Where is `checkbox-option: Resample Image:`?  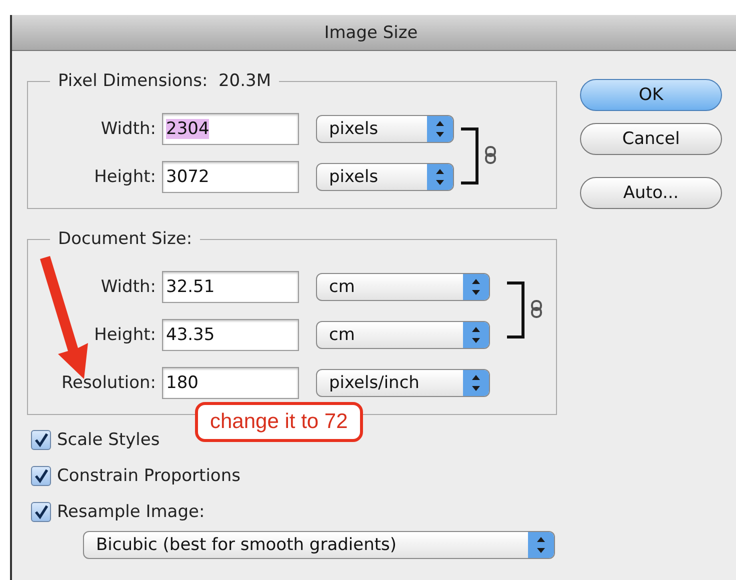
checkbox-option: Resample Image: is located at coordinates (118, 512).